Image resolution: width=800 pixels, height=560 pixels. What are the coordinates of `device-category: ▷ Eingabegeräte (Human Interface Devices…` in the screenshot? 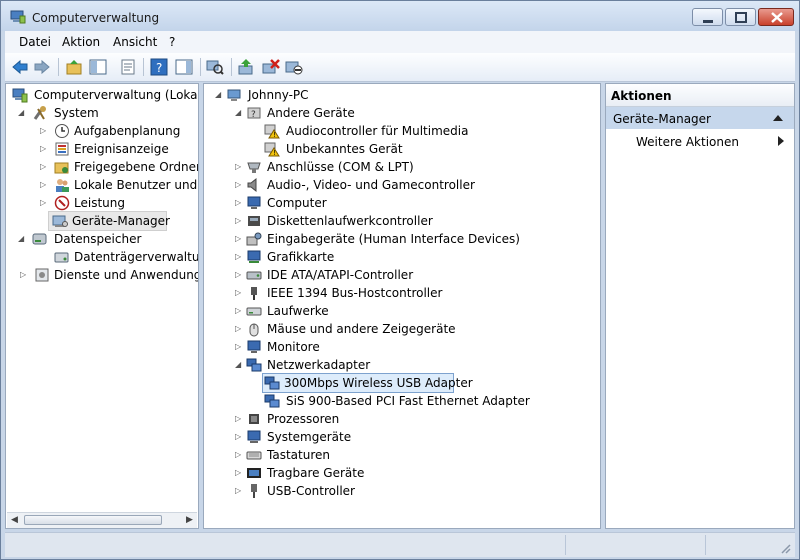 It's located at (401, 239).